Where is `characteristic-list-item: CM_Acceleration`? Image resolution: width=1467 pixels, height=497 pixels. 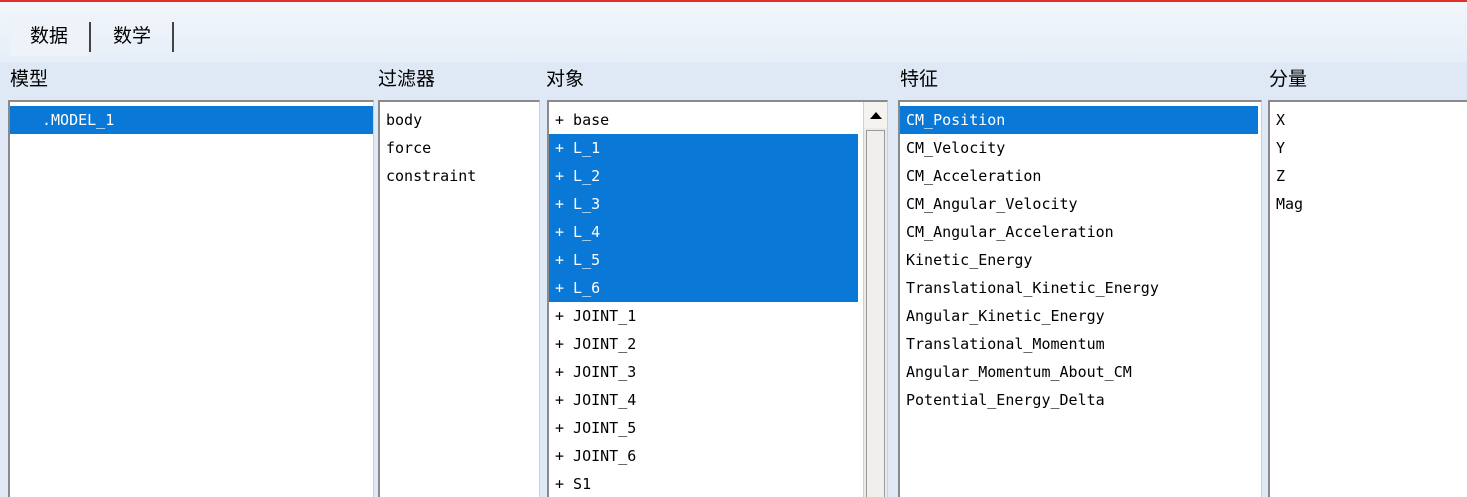
characteristic-list-item: CM_Acceleration is located at coordinates (1079, 176).